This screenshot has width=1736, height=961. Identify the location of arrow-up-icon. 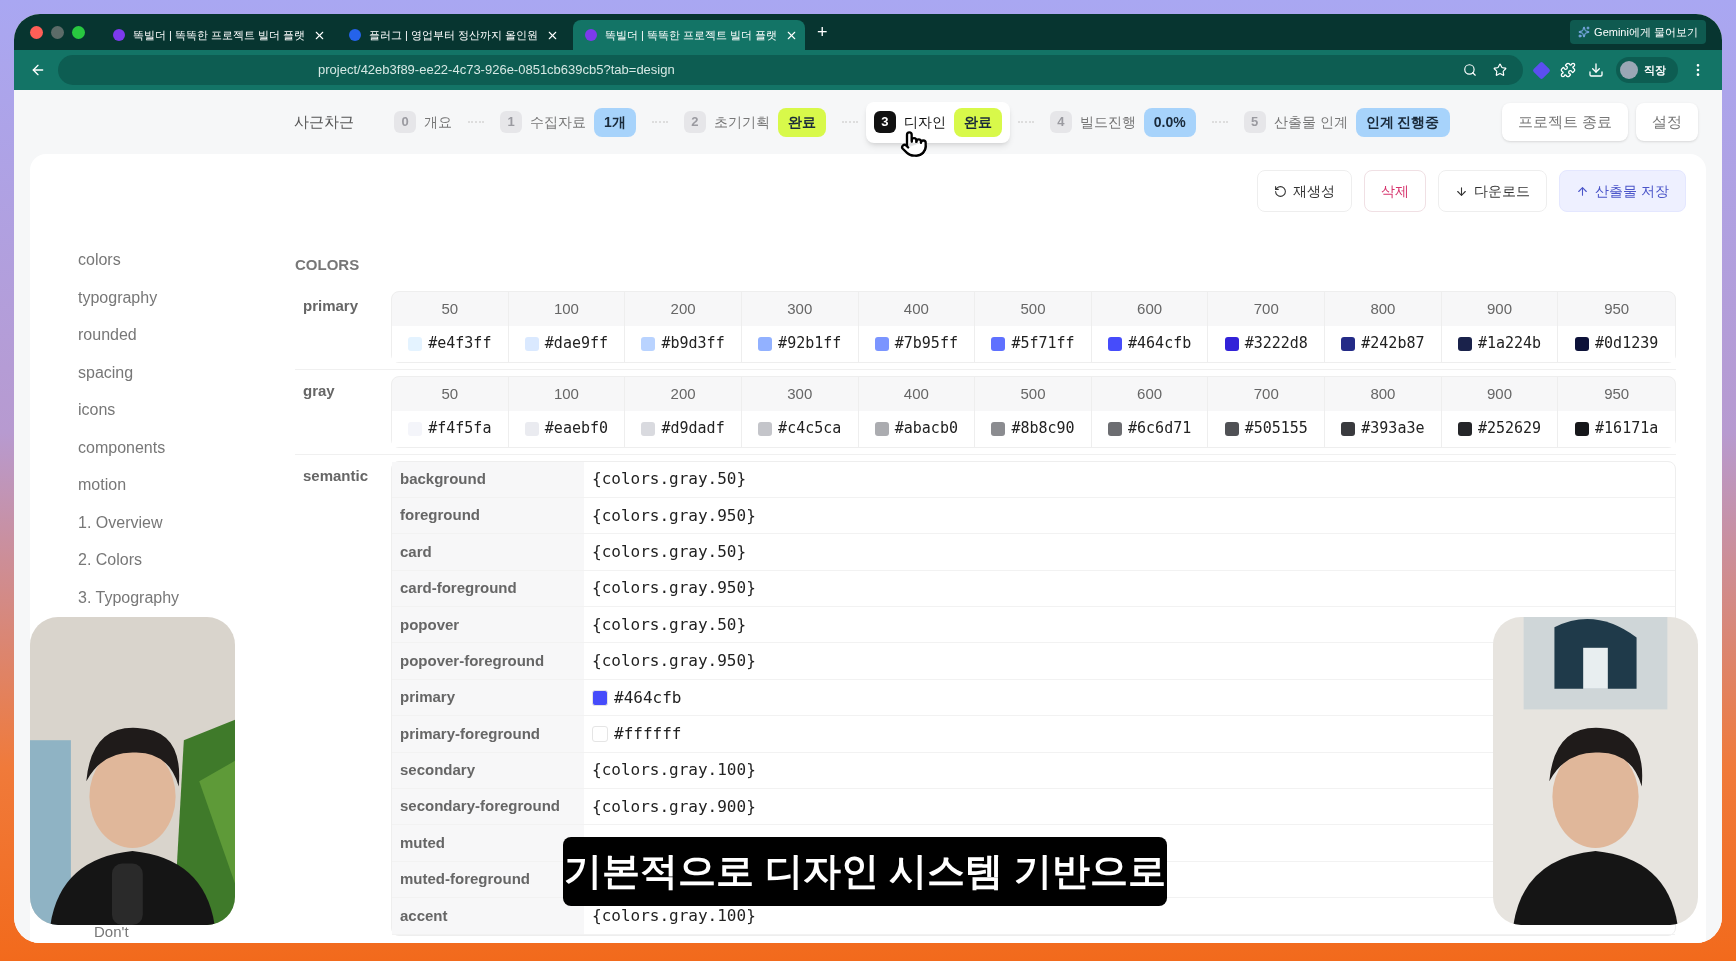
(1583, 191).